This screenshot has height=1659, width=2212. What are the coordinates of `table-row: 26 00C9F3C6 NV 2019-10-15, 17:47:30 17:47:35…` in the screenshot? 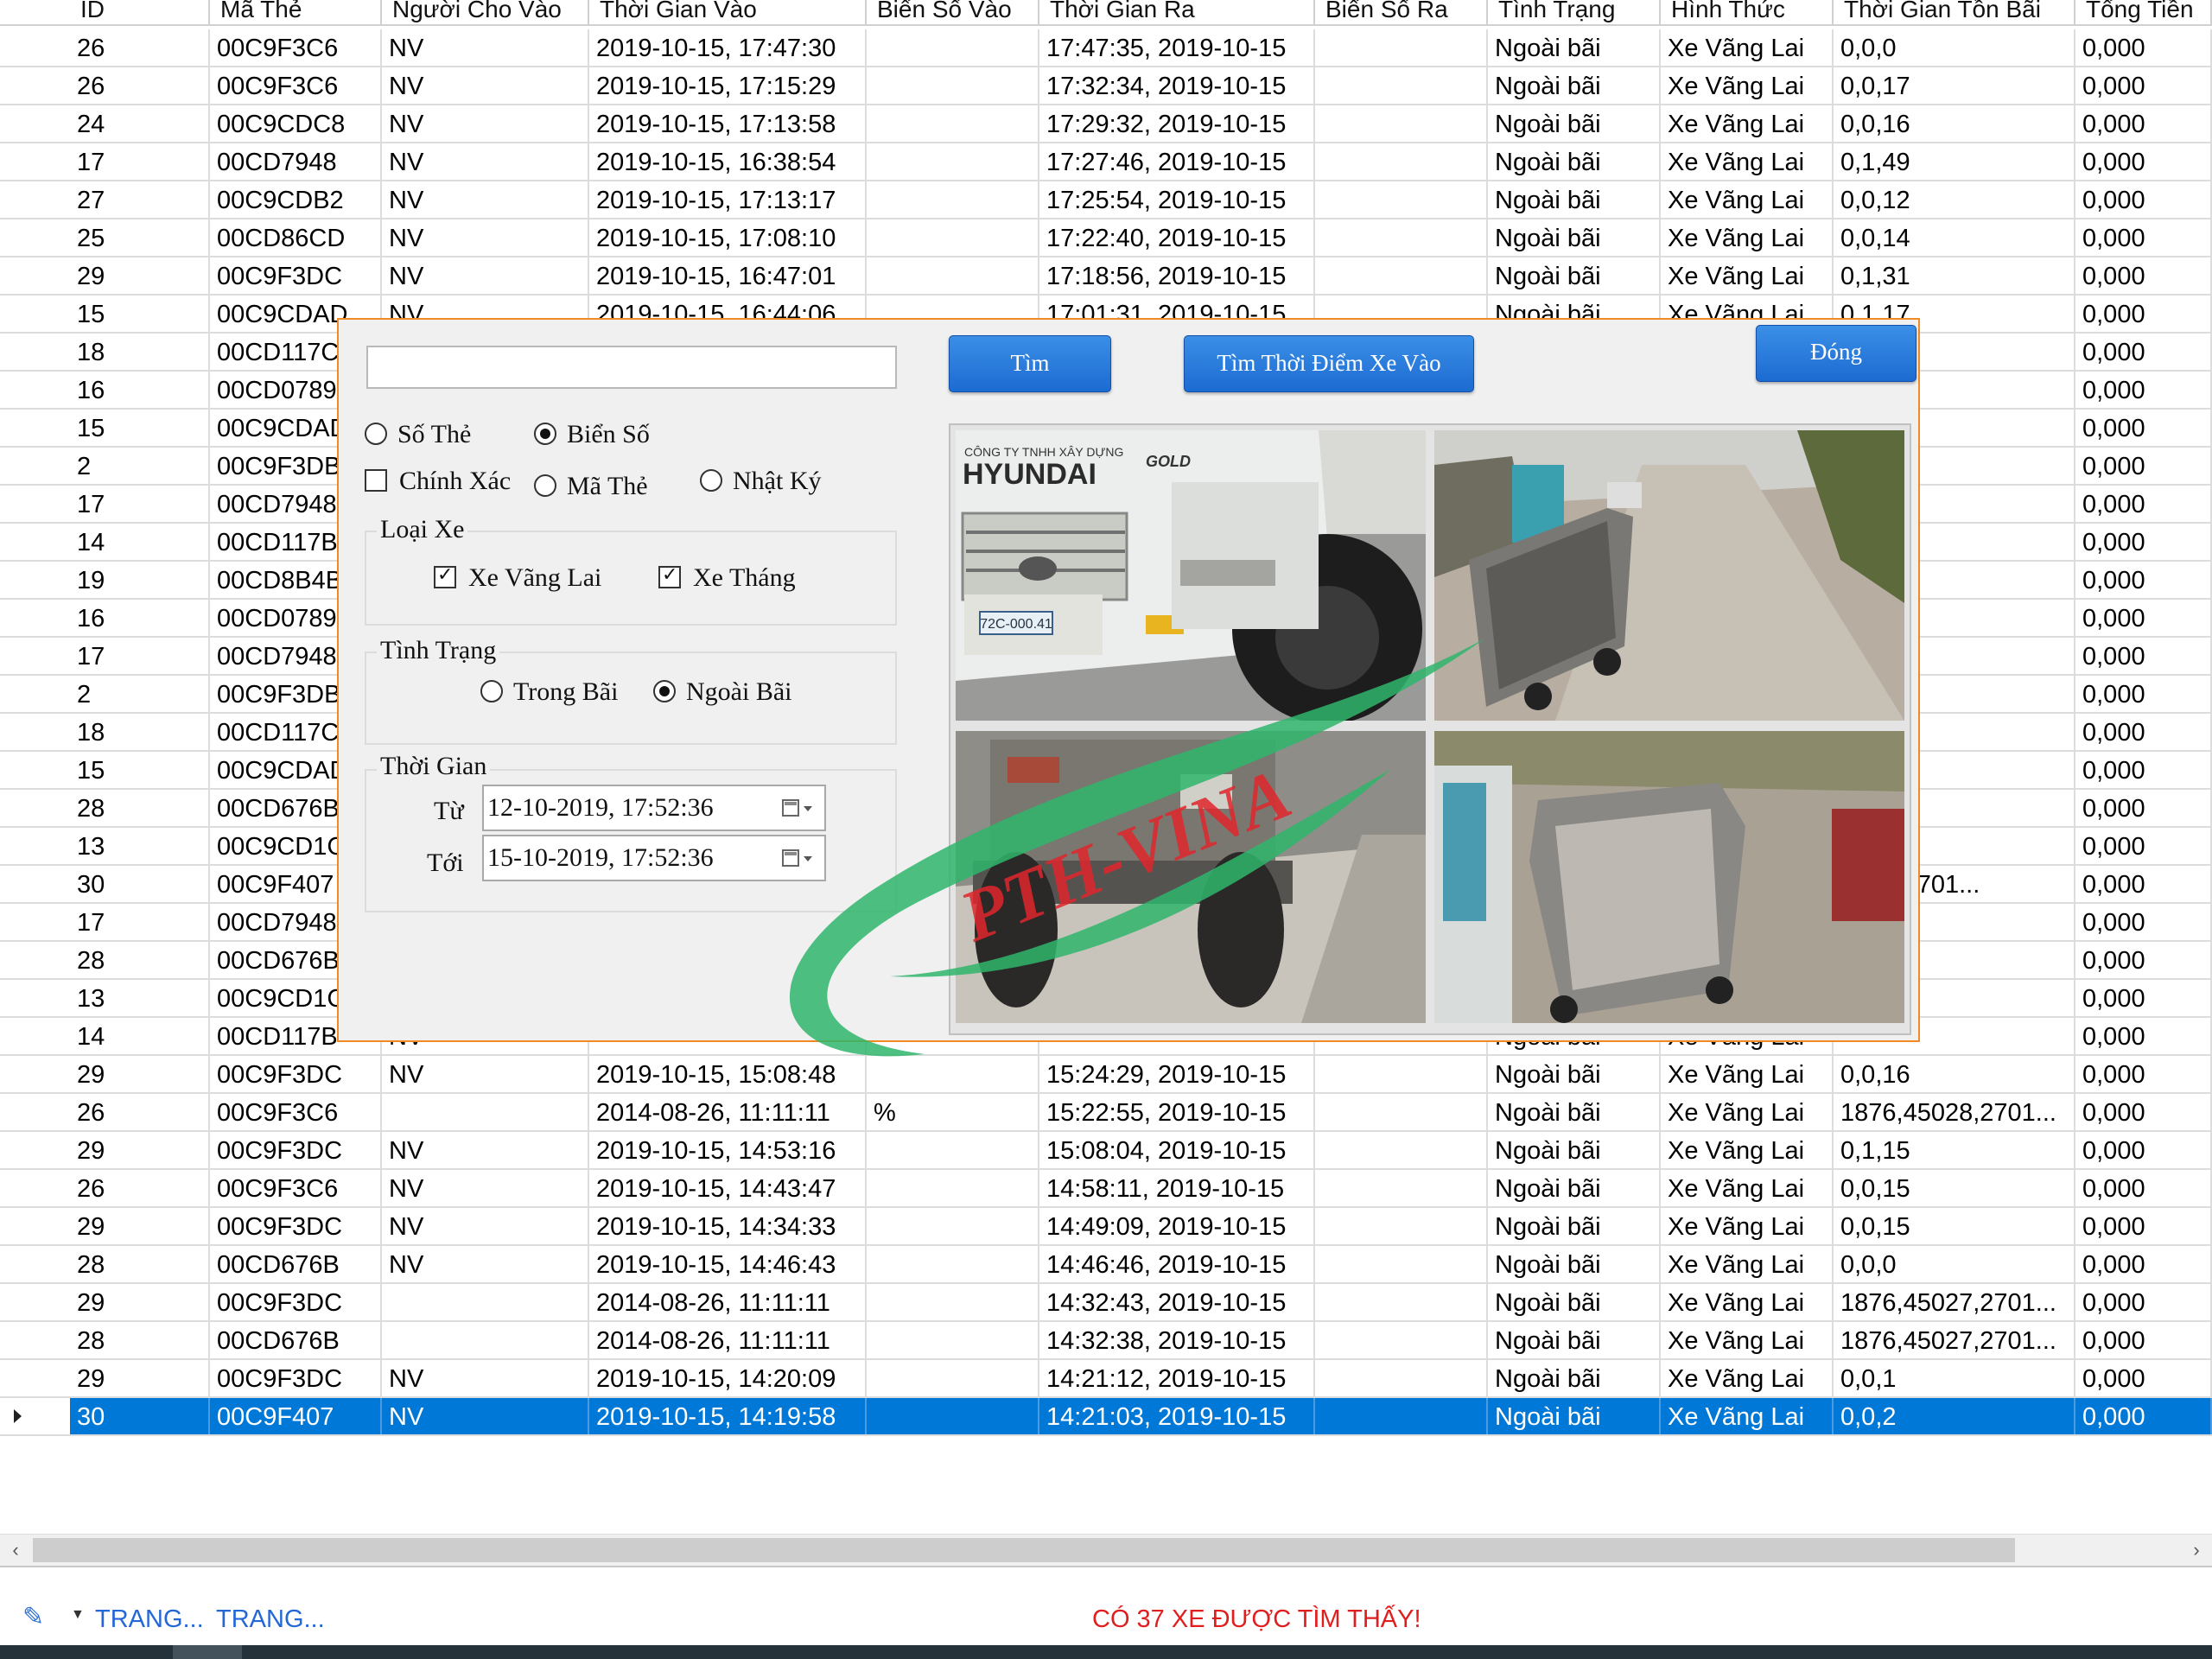 It's located at (1106, 48).